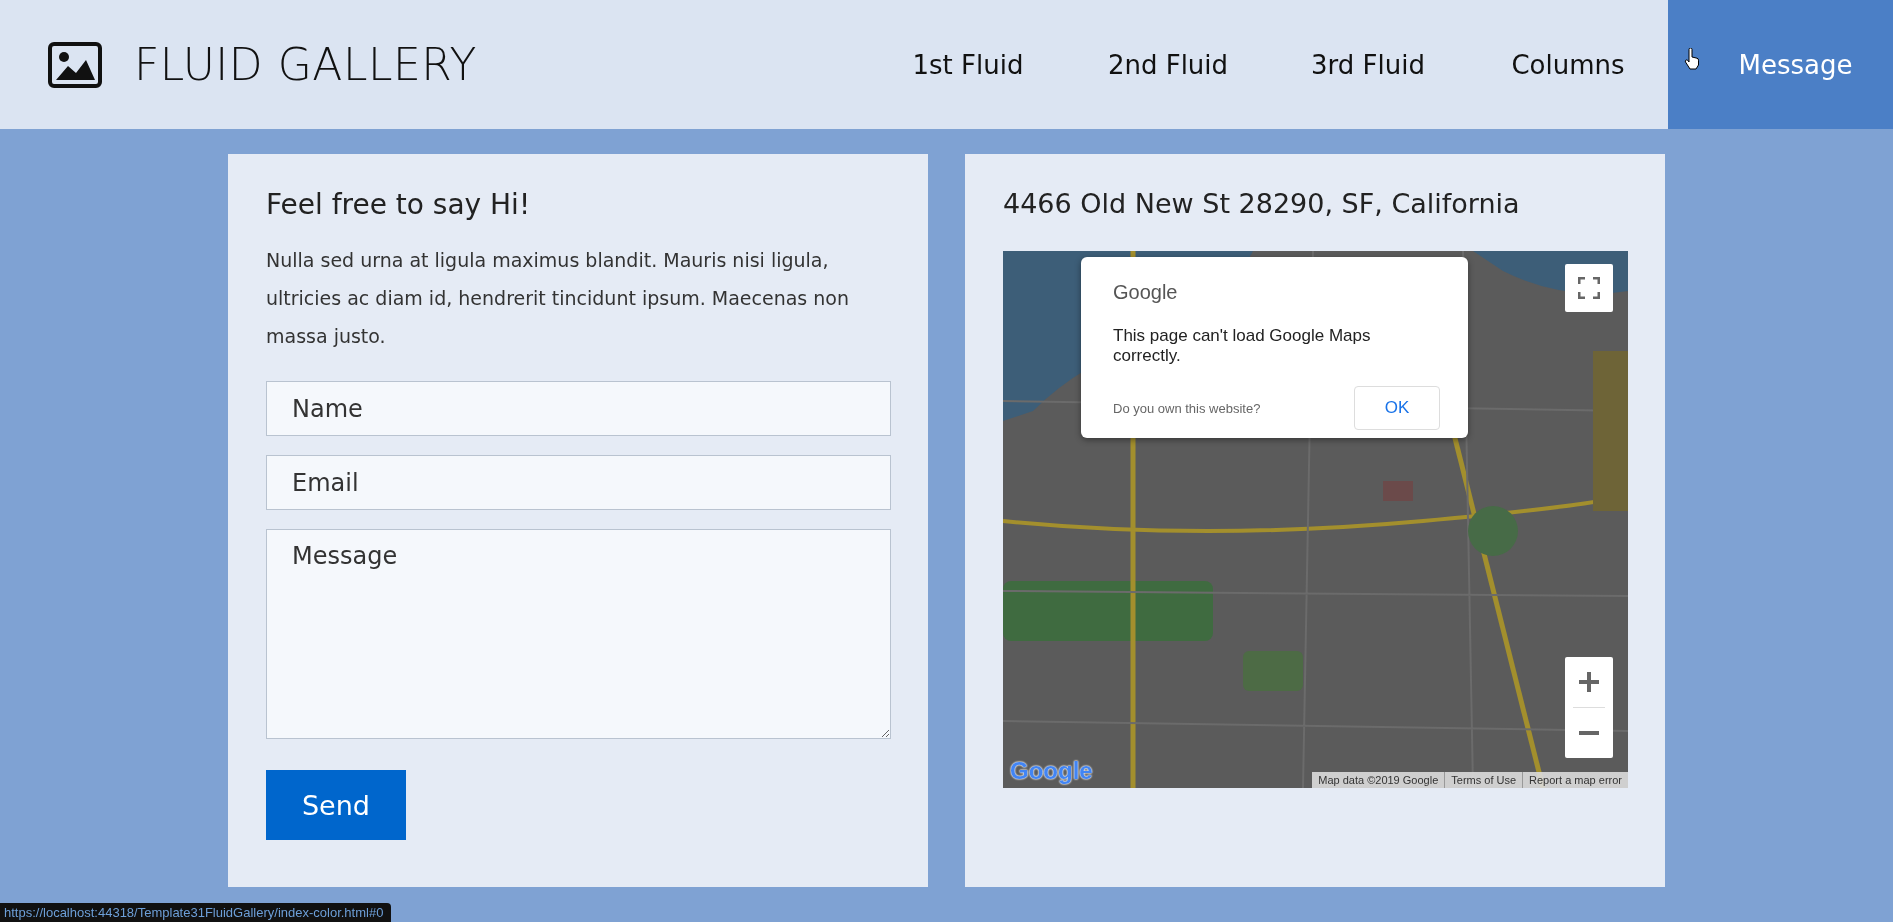  Describe the element at coordinates (578, 634) in the screenshot. I see `message-field: Message` at that location.